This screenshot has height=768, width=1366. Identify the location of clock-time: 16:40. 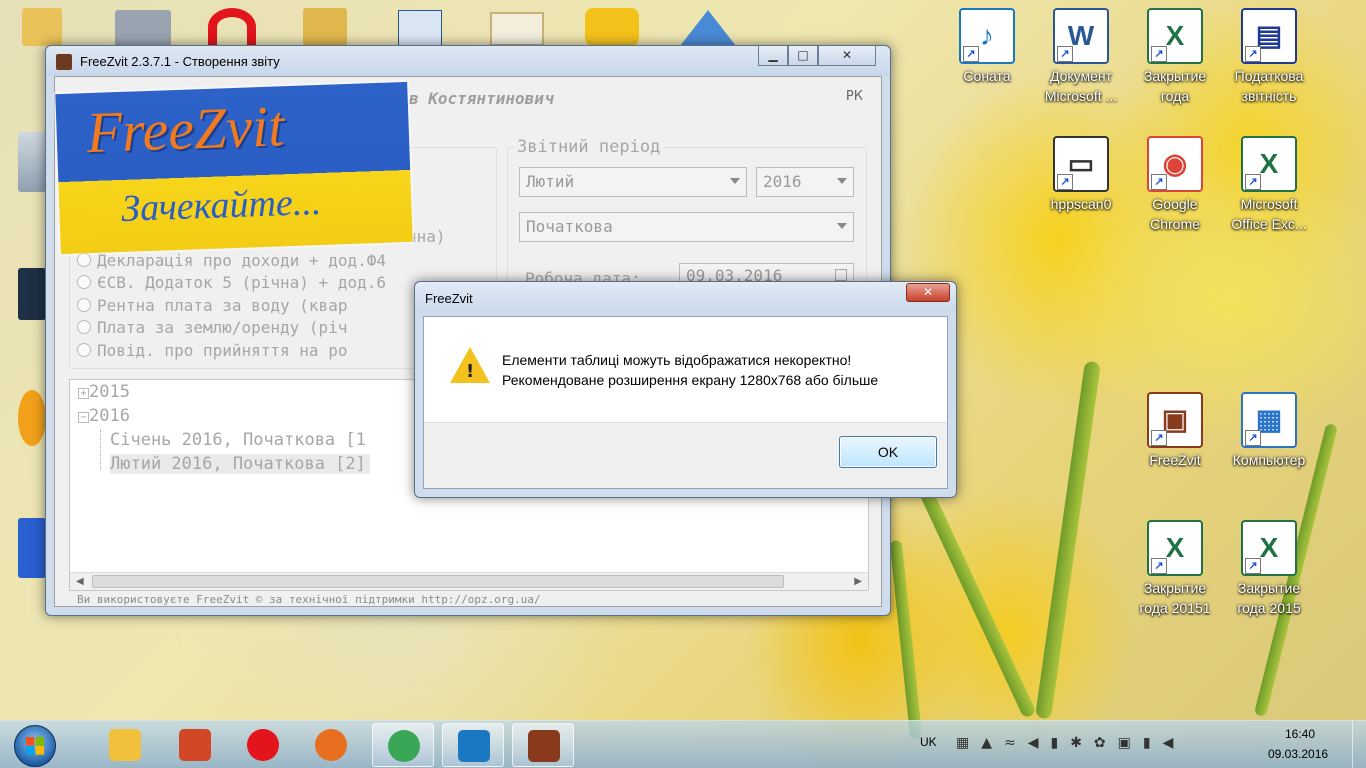
(1300, 734).